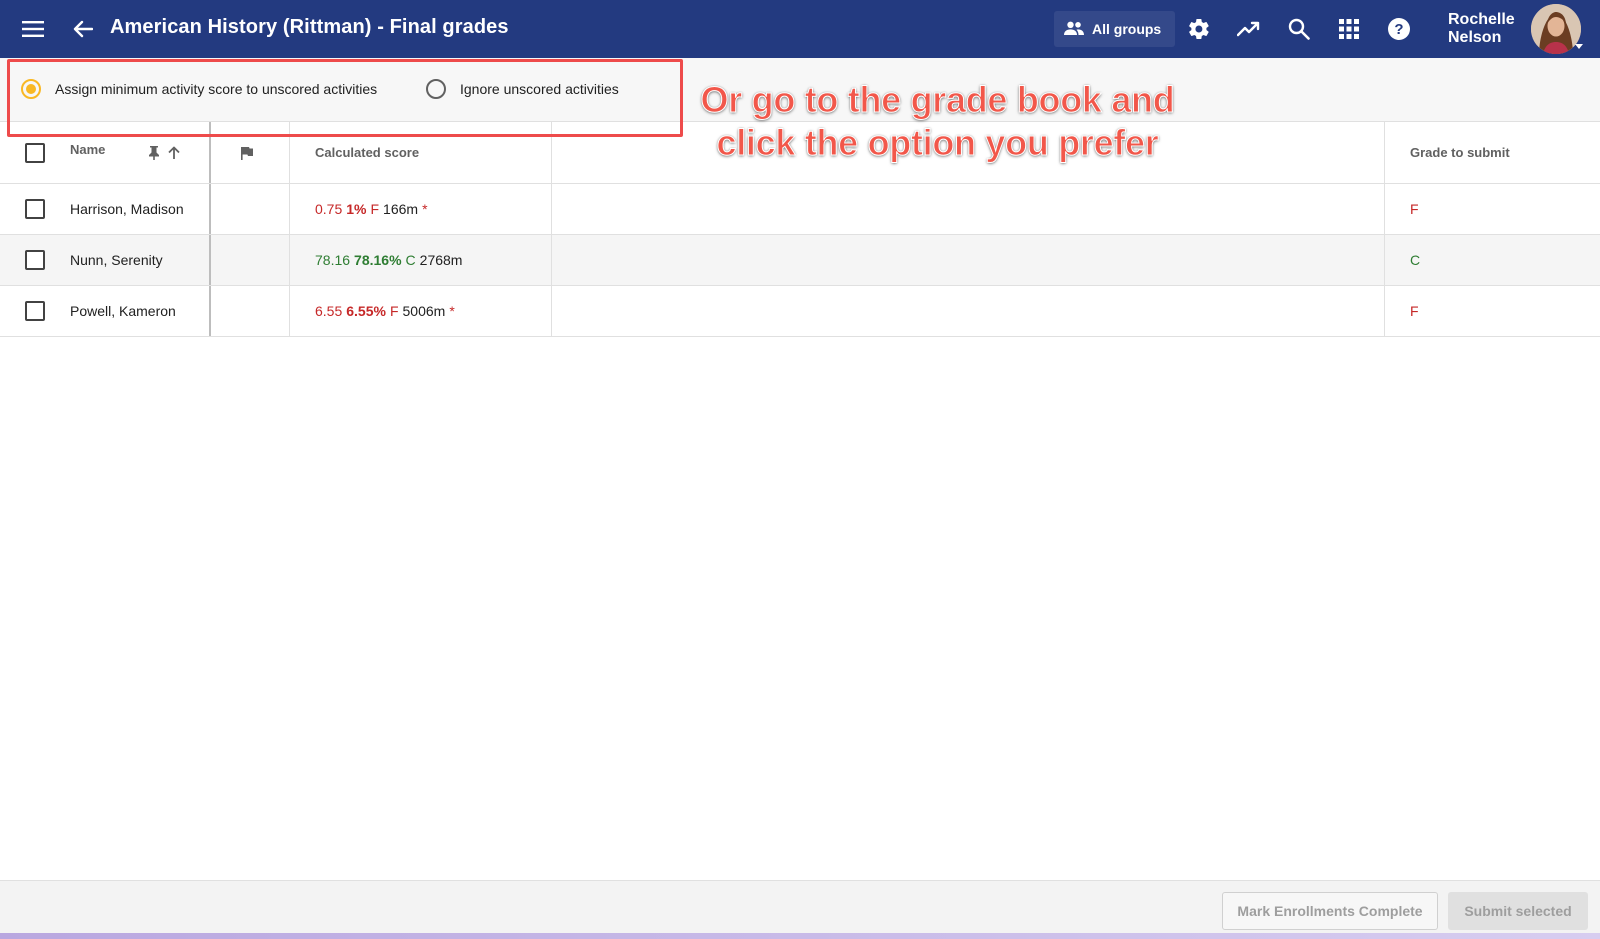 Image resolution: width=1600 pixels, height=939 pixels. I want to click on search-icon, so click(1299, 29).